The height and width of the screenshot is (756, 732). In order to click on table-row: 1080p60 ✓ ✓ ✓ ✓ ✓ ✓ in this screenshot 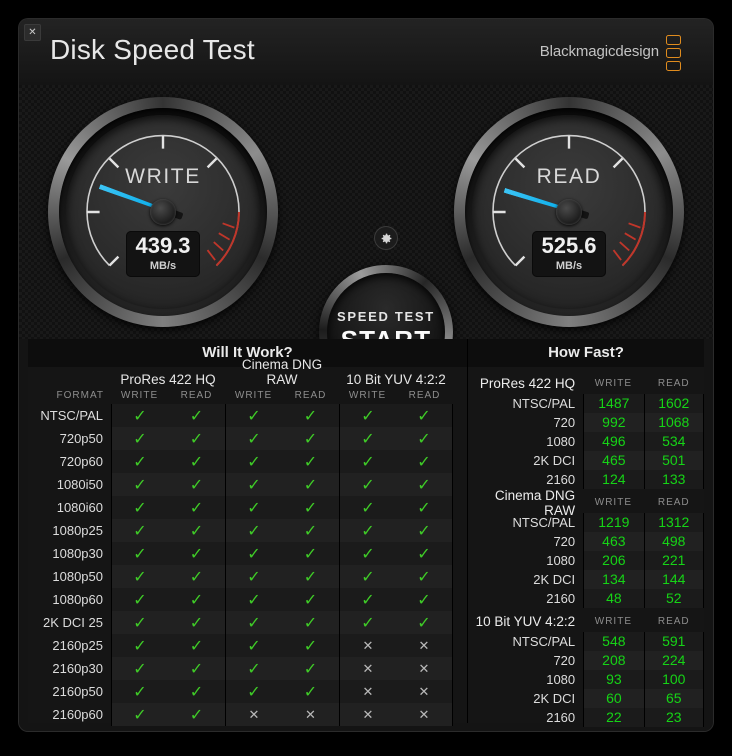, I will do `click(247, 599)`.